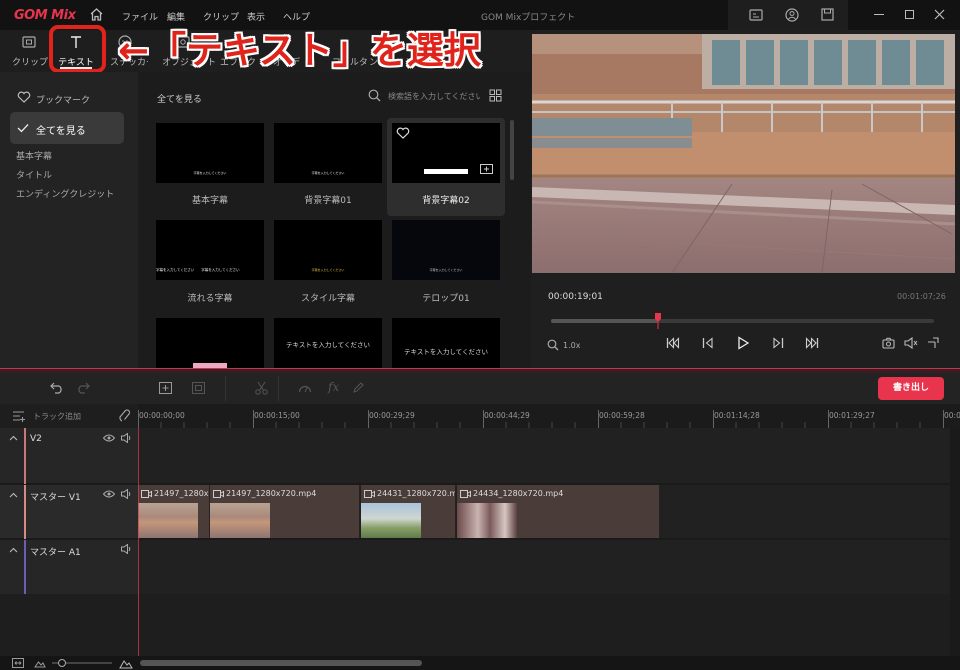  What do you see at coordinates (544, 567) in the screenshot?
I see `track-lane-master-a1` at bounding box center [544, 567].